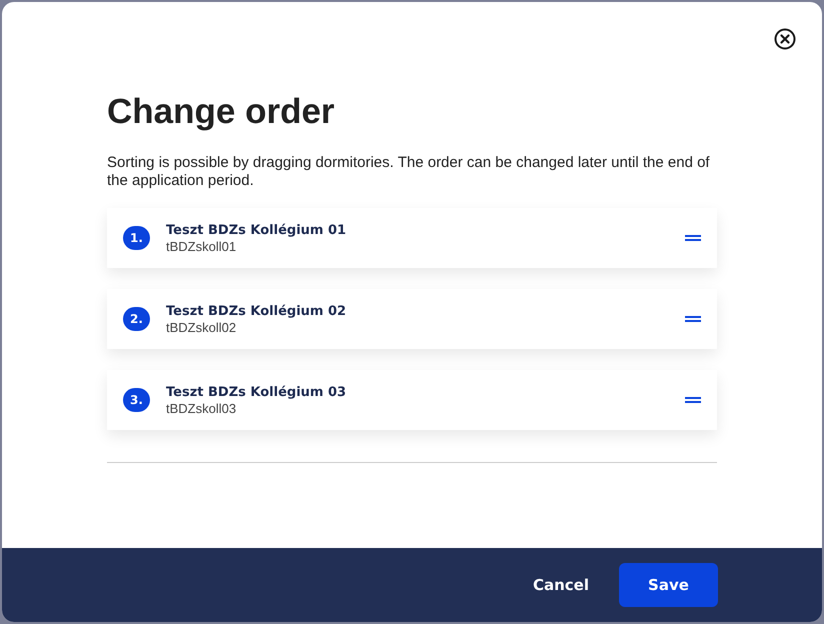 This screenshot has width=824, height=624. Describe the element at coordinates (412, 400) in the screenshot. I see `dormitory-card: 3. Teszt BDZs Kollégium 03 tBDZskoll03` at that location.